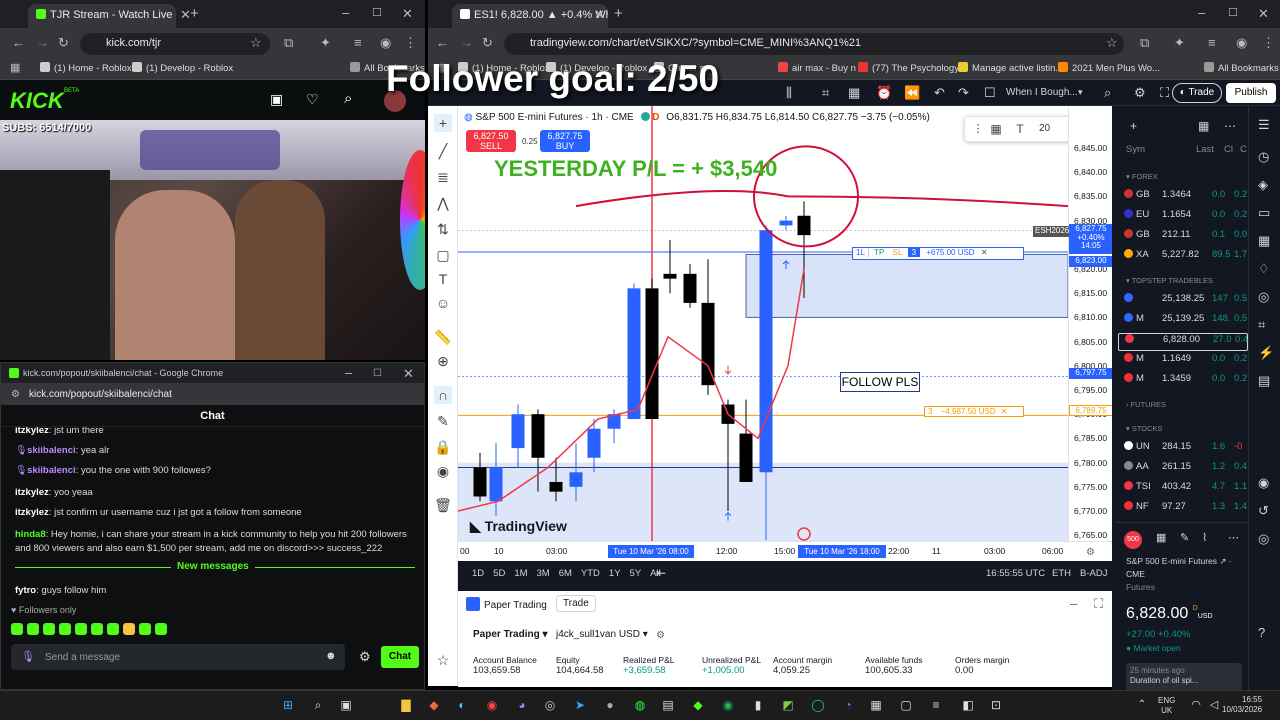  I want to click on extensions-icon: ⧉, so click(1144, 42).